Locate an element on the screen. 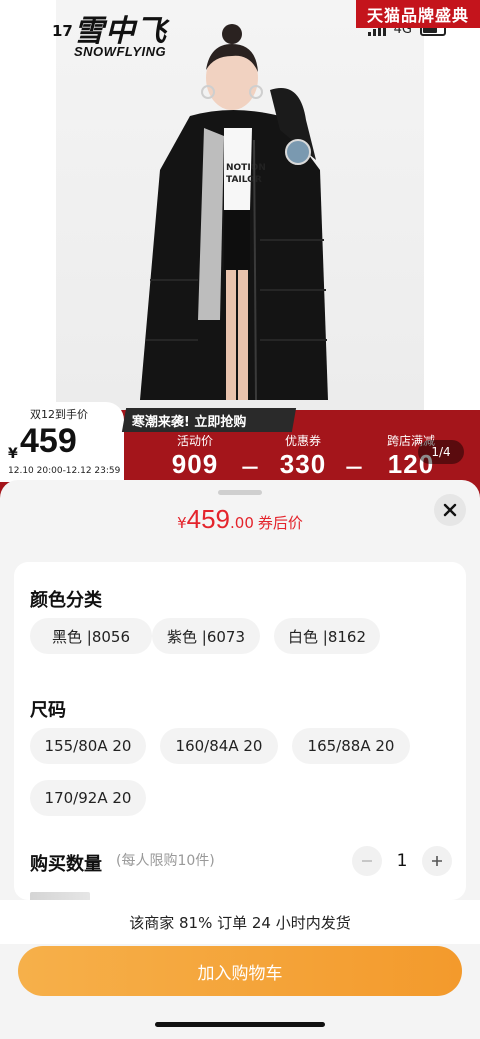 The image size is (480, 1039). add-to-cart-button: 加入购物车 is located at coordinates (240, 971).